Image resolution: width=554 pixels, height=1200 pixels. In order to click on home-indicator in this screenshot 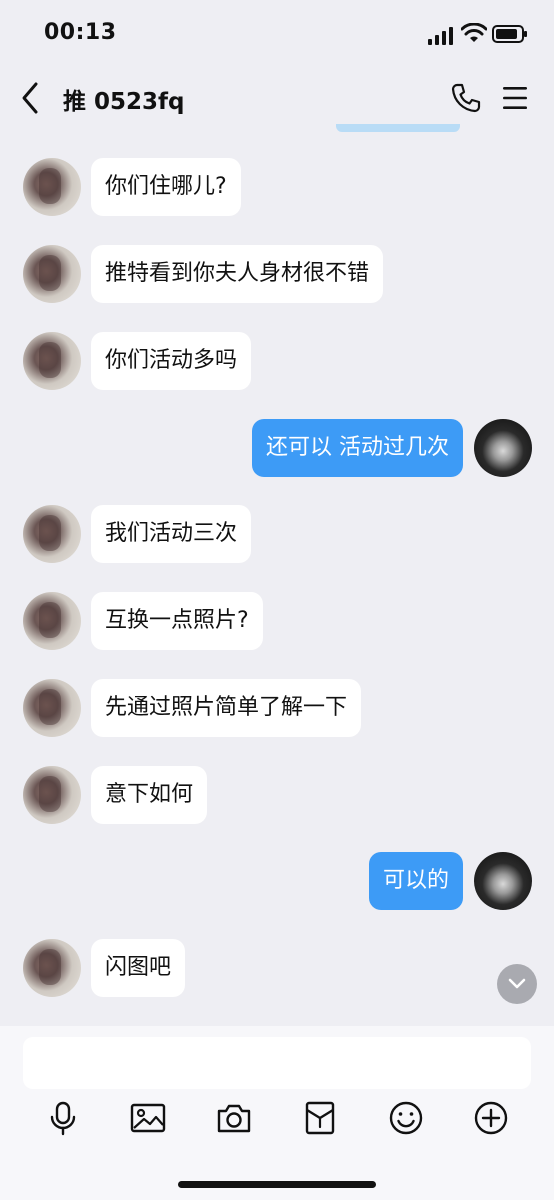, I will do `click(277, 1184)`.